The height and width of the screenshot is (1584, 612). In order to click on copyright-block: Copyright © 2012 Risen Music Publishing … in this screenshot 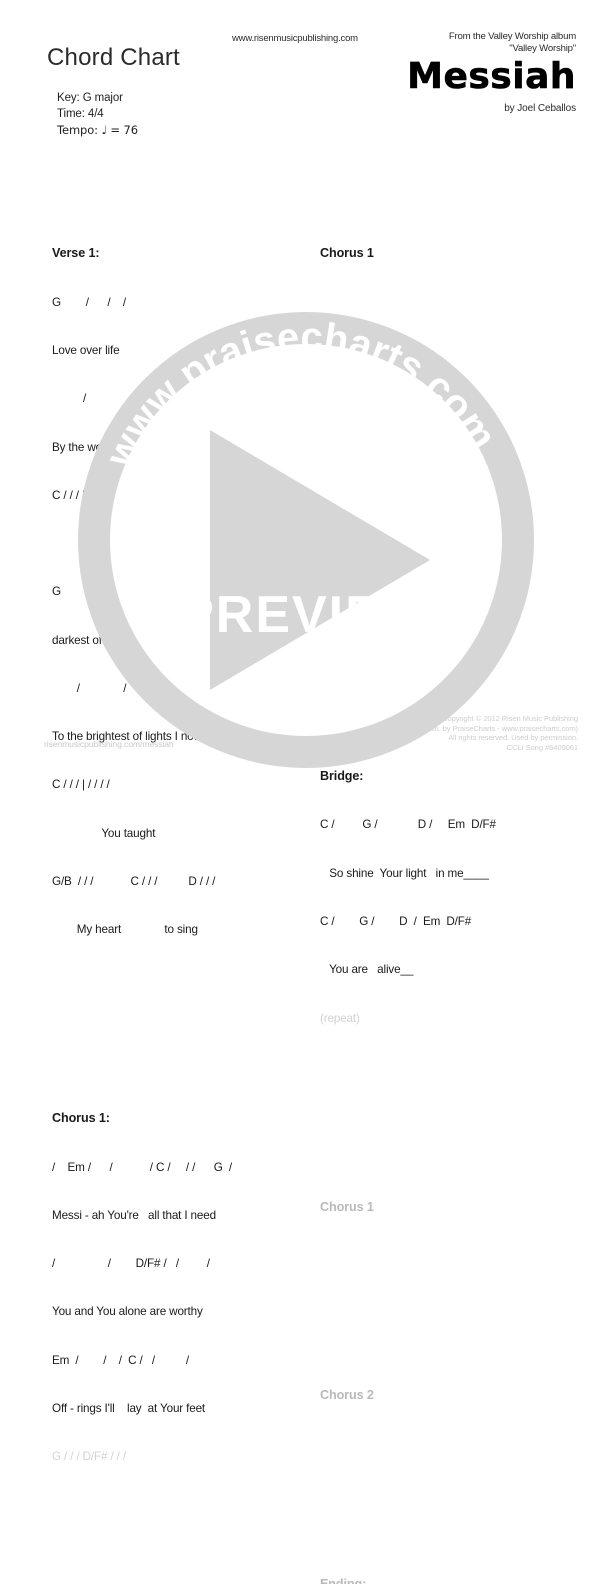, I will do `click(496, 733)`.